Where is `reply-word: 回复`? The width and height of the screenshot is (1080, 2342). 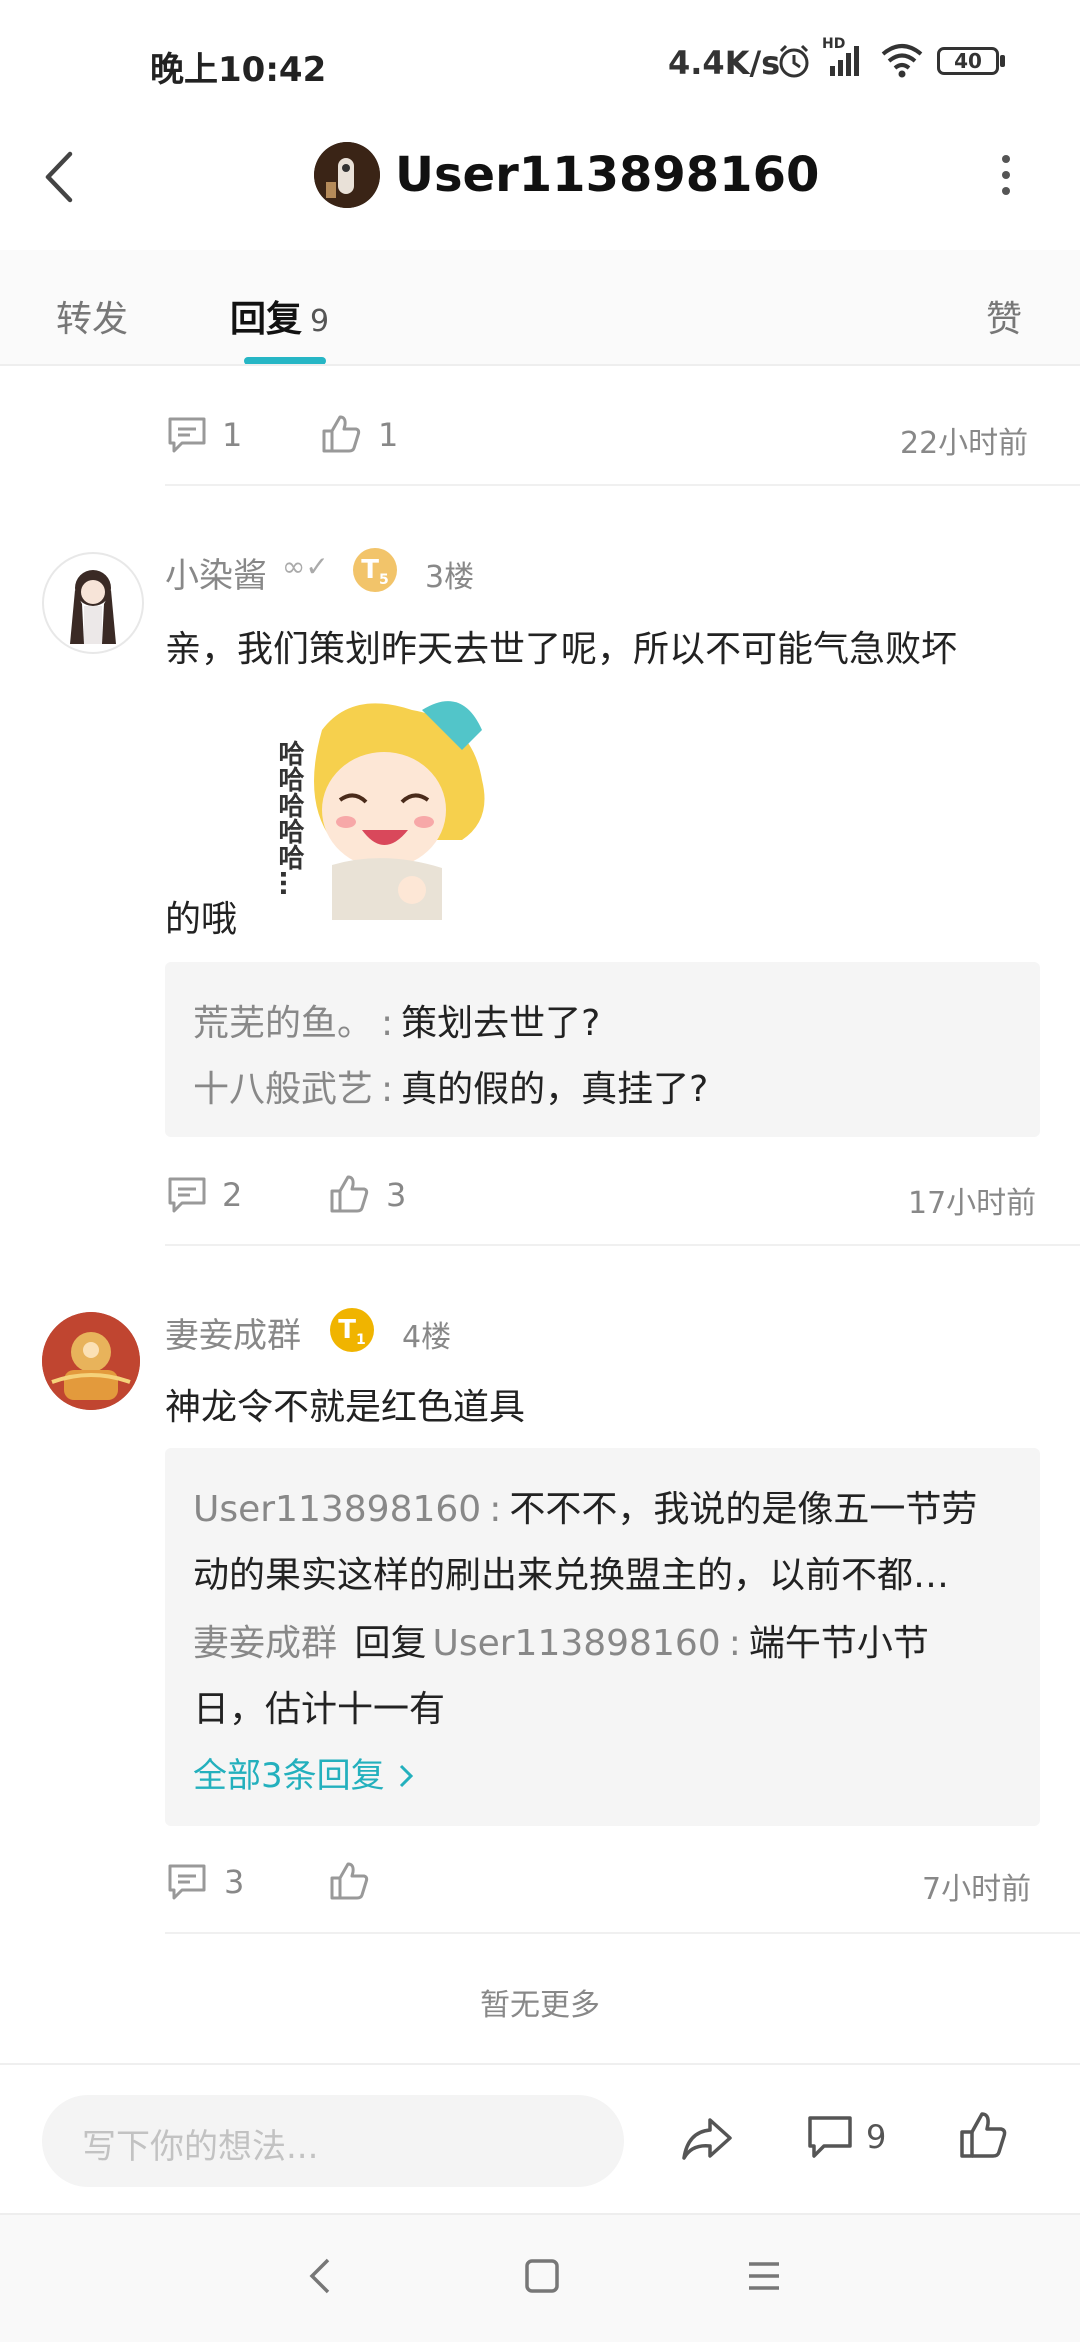 reply-word: 回复 is located at coordinates (390, 1643).